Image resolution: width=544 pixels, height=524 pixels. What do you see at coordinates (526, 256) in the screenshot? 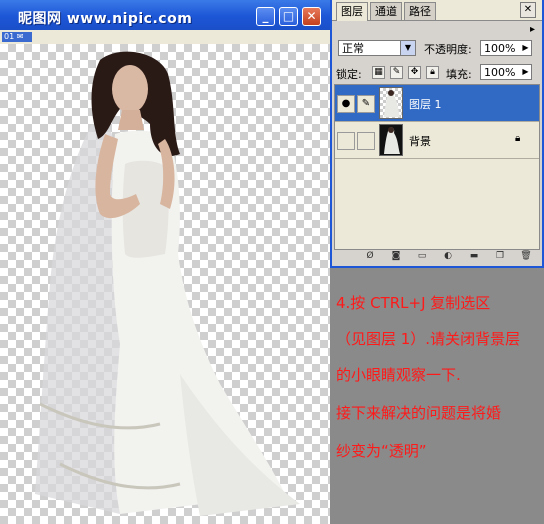
I see `trash-icon: 🗑︎` at bounding box center [526, 256].